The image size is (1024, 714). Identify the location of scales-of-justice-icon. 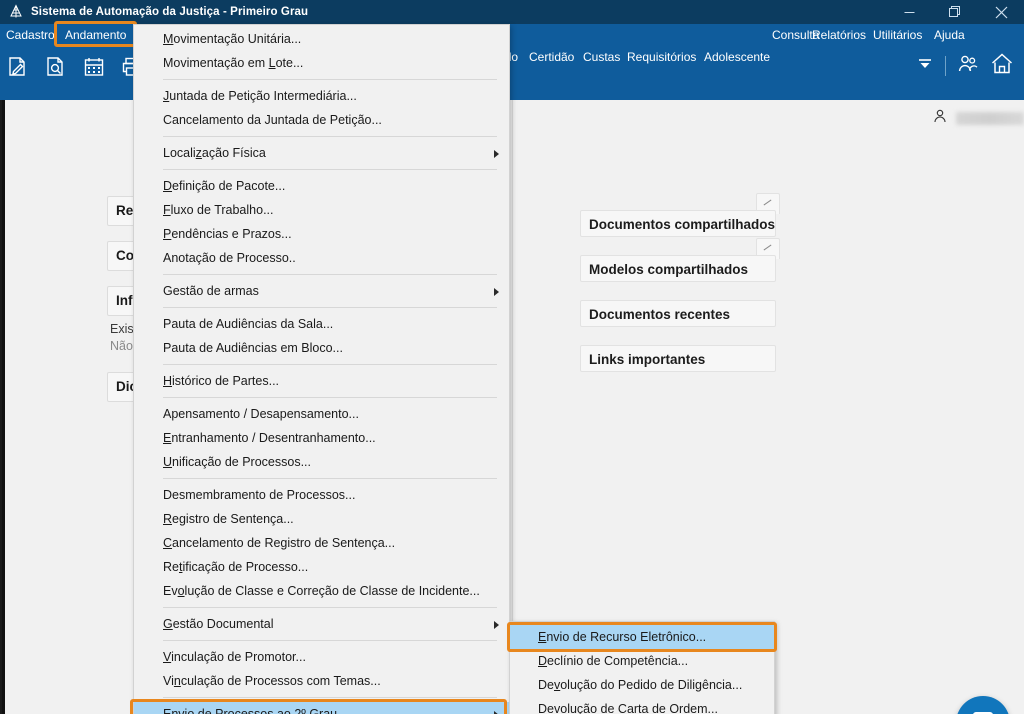
(16, 12).